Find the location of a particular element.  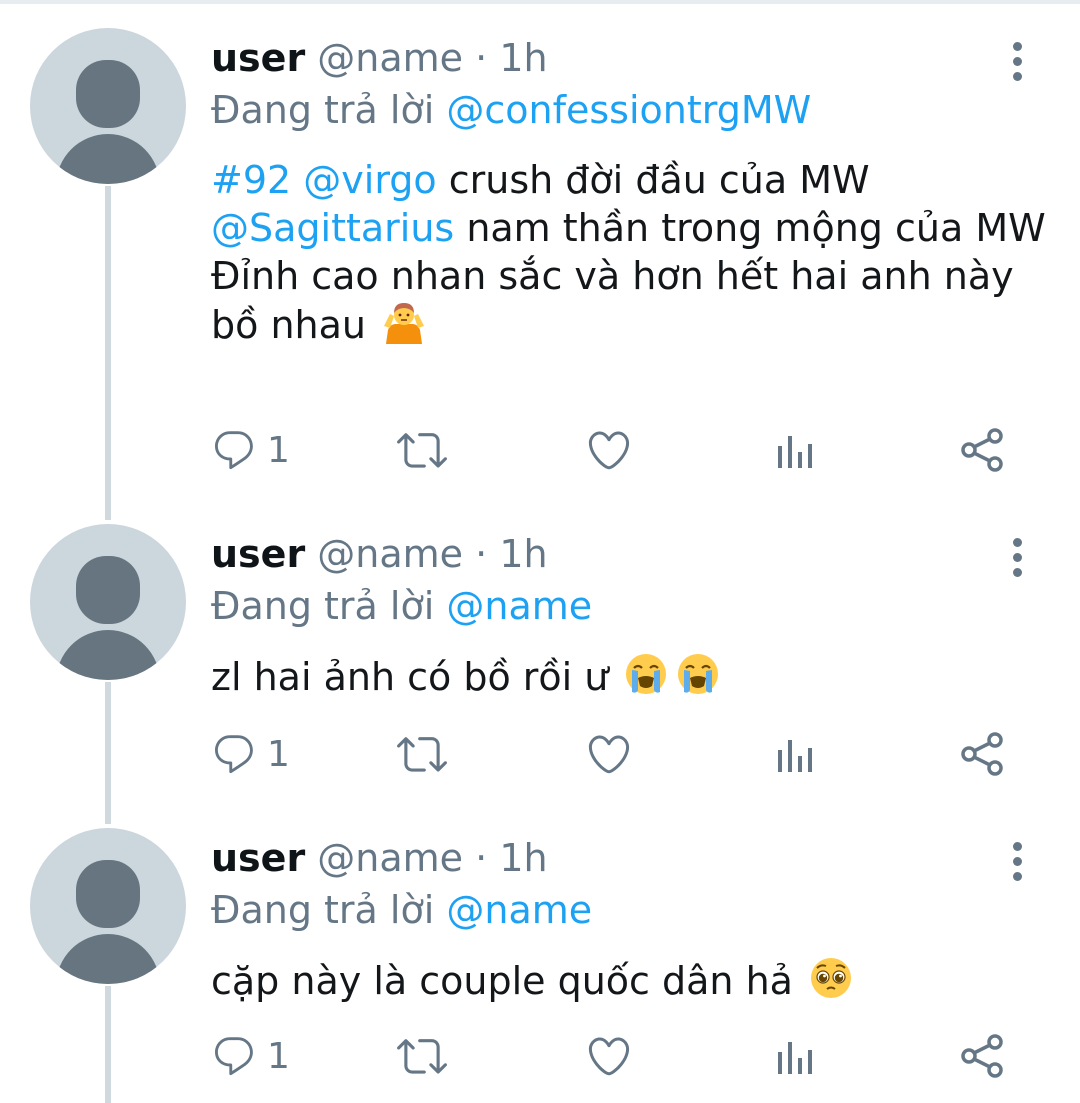

tweet-text: cặp này là couple quốc dân hả is located at coordinates (631, 983).